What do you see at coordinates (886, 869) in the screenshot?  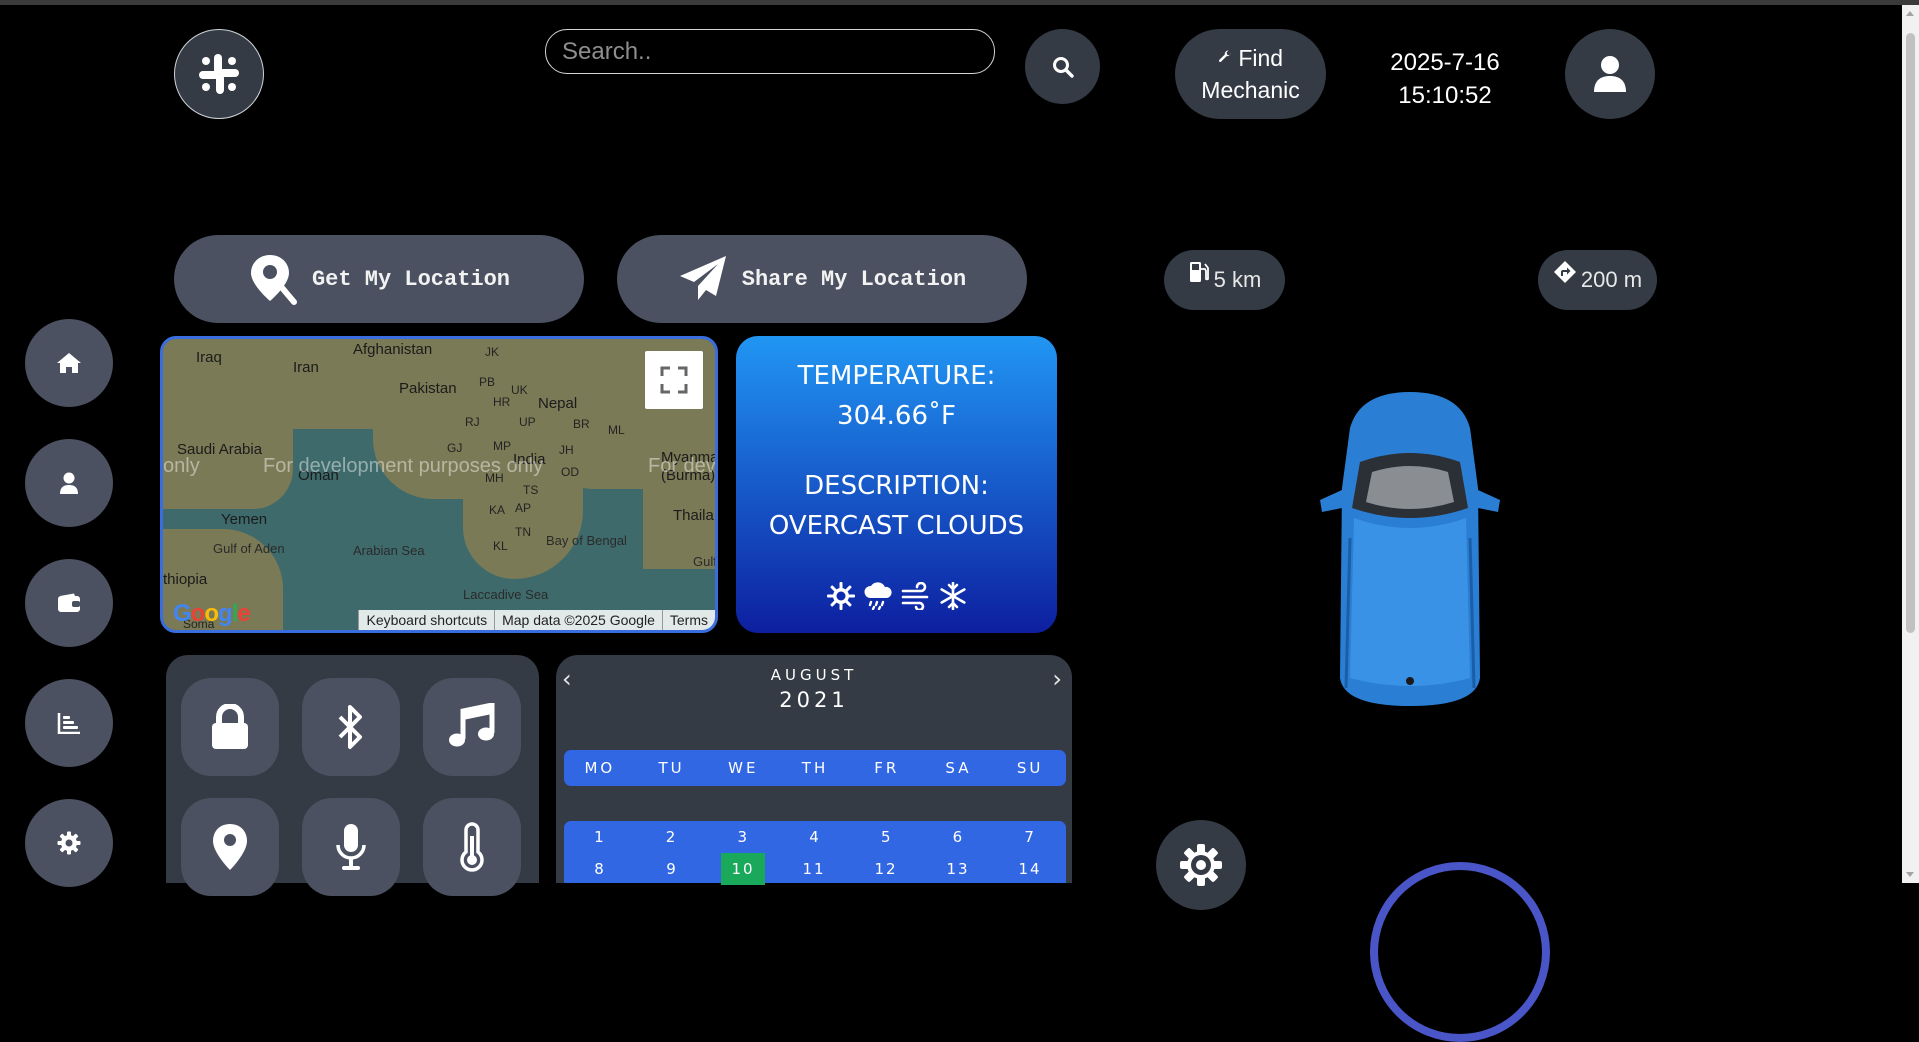 I see `calendar-day: 12` at bounding box center [886, 869].